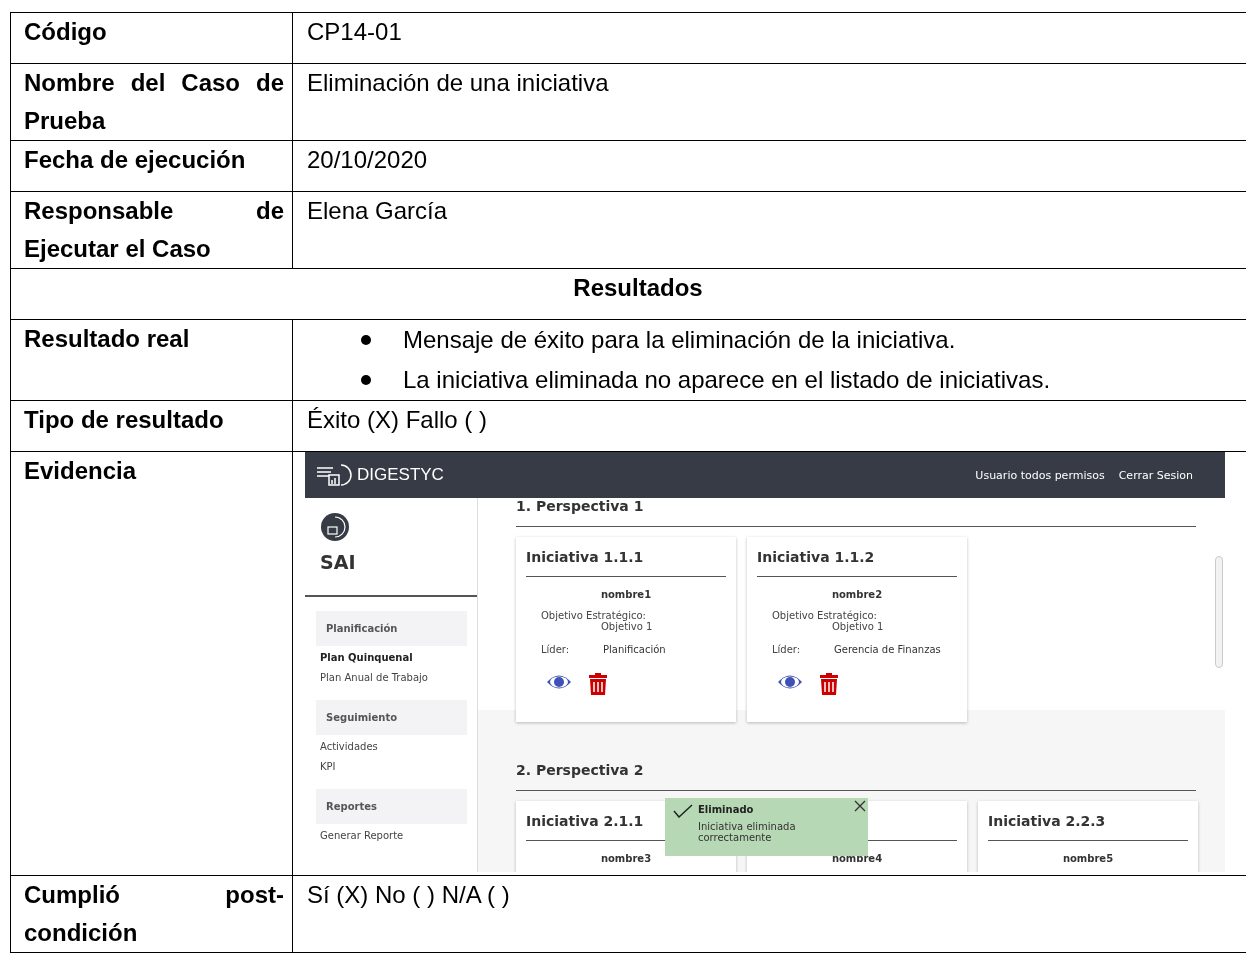  What do you see at coordinates (391, 656) in the screenshot?
I see `sidebar-item: Plan Quinquenal` at bounding box center [391, 656].